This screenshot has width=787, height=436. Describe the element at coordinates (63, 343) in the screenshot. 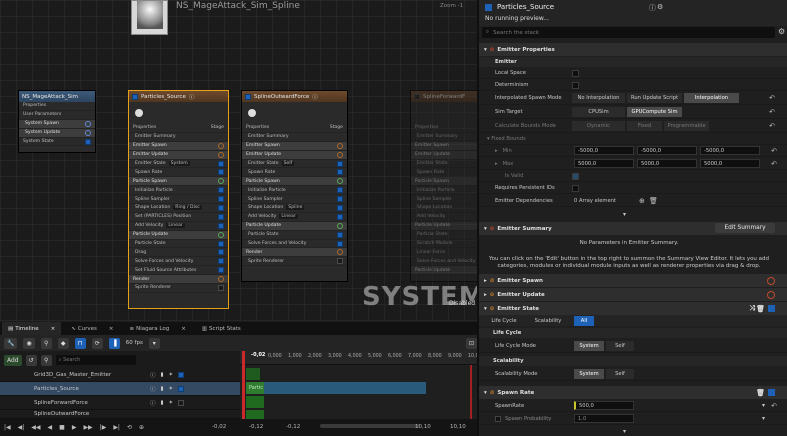

I see `key-icon: ◆` at that location.